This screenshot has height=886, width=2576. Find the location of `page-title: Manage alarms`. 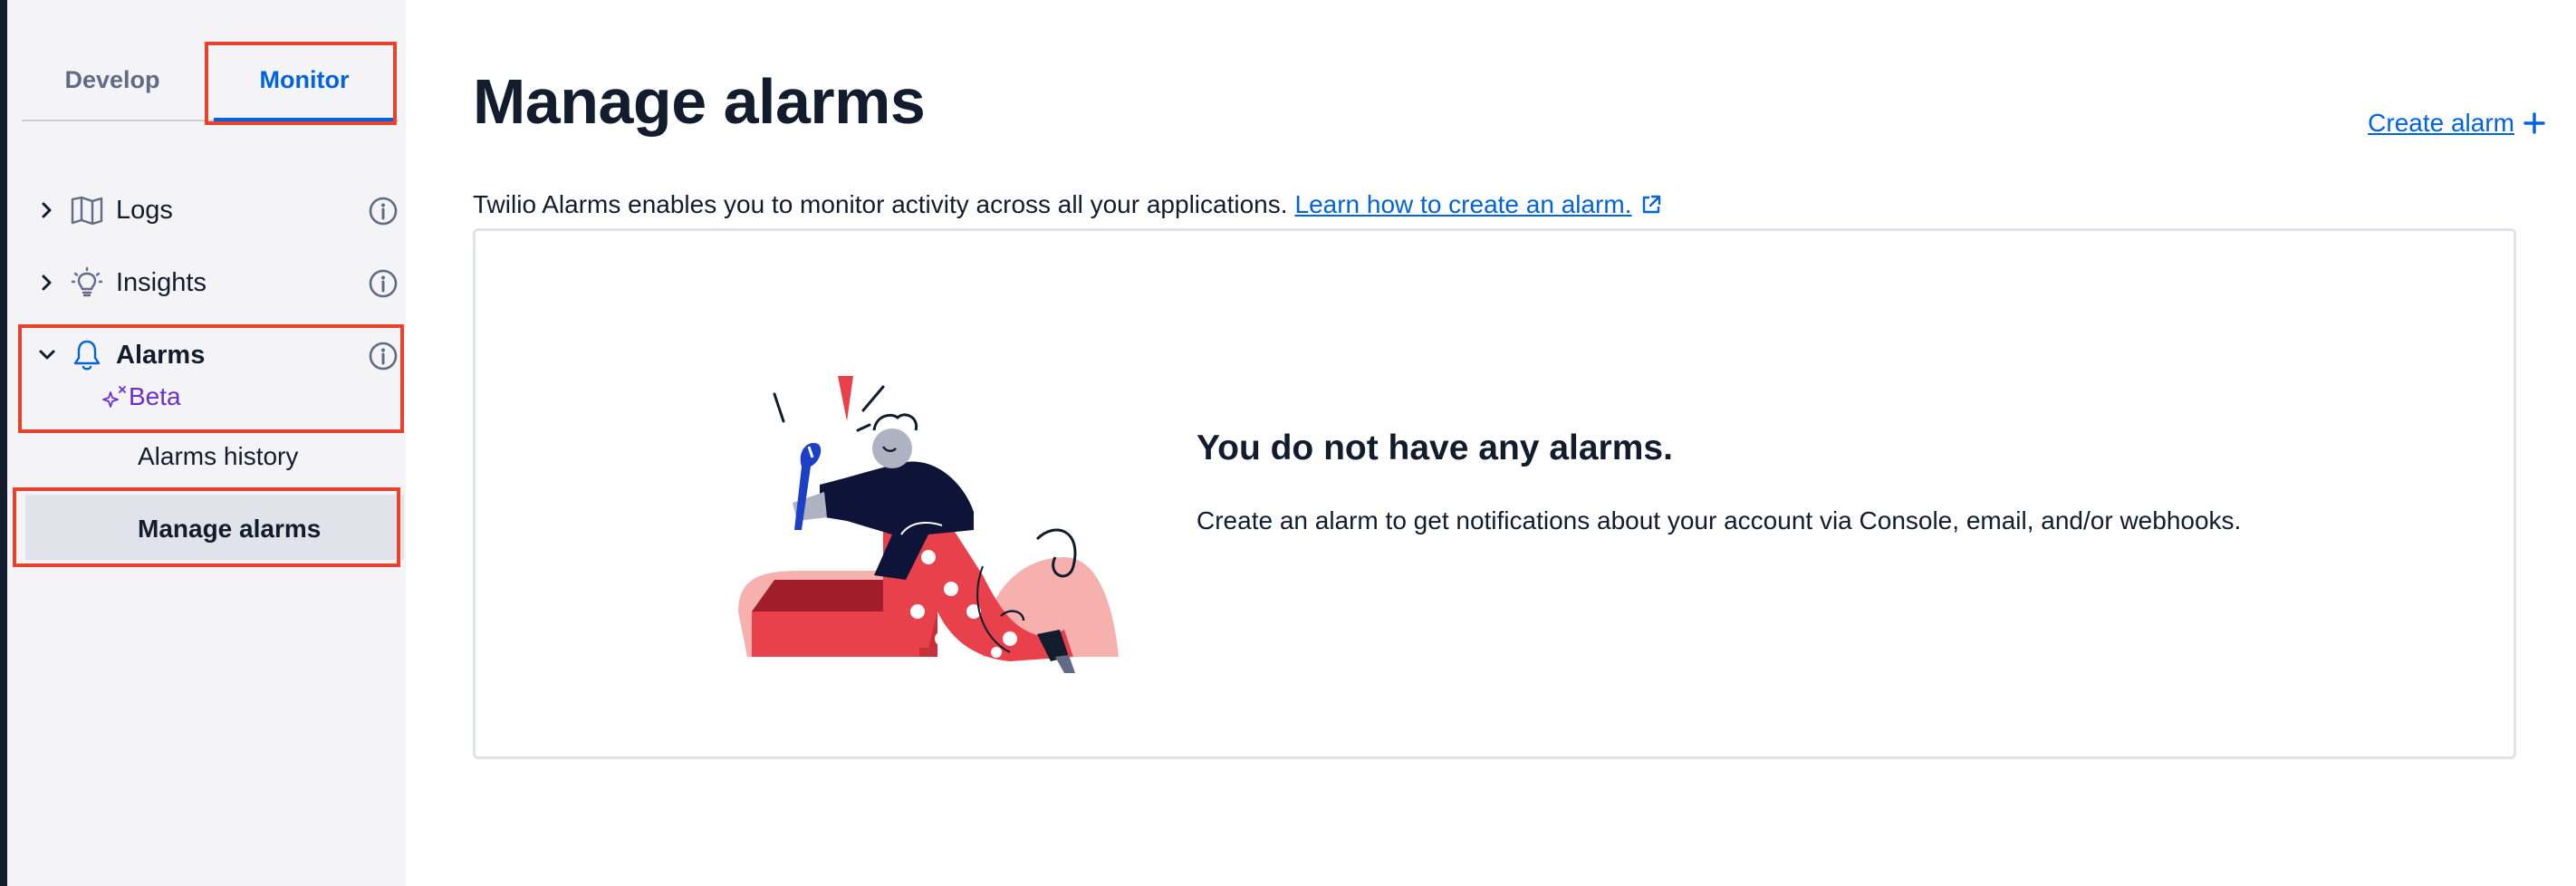

page-title: Manage alarms is located at coordinates (699, 101).